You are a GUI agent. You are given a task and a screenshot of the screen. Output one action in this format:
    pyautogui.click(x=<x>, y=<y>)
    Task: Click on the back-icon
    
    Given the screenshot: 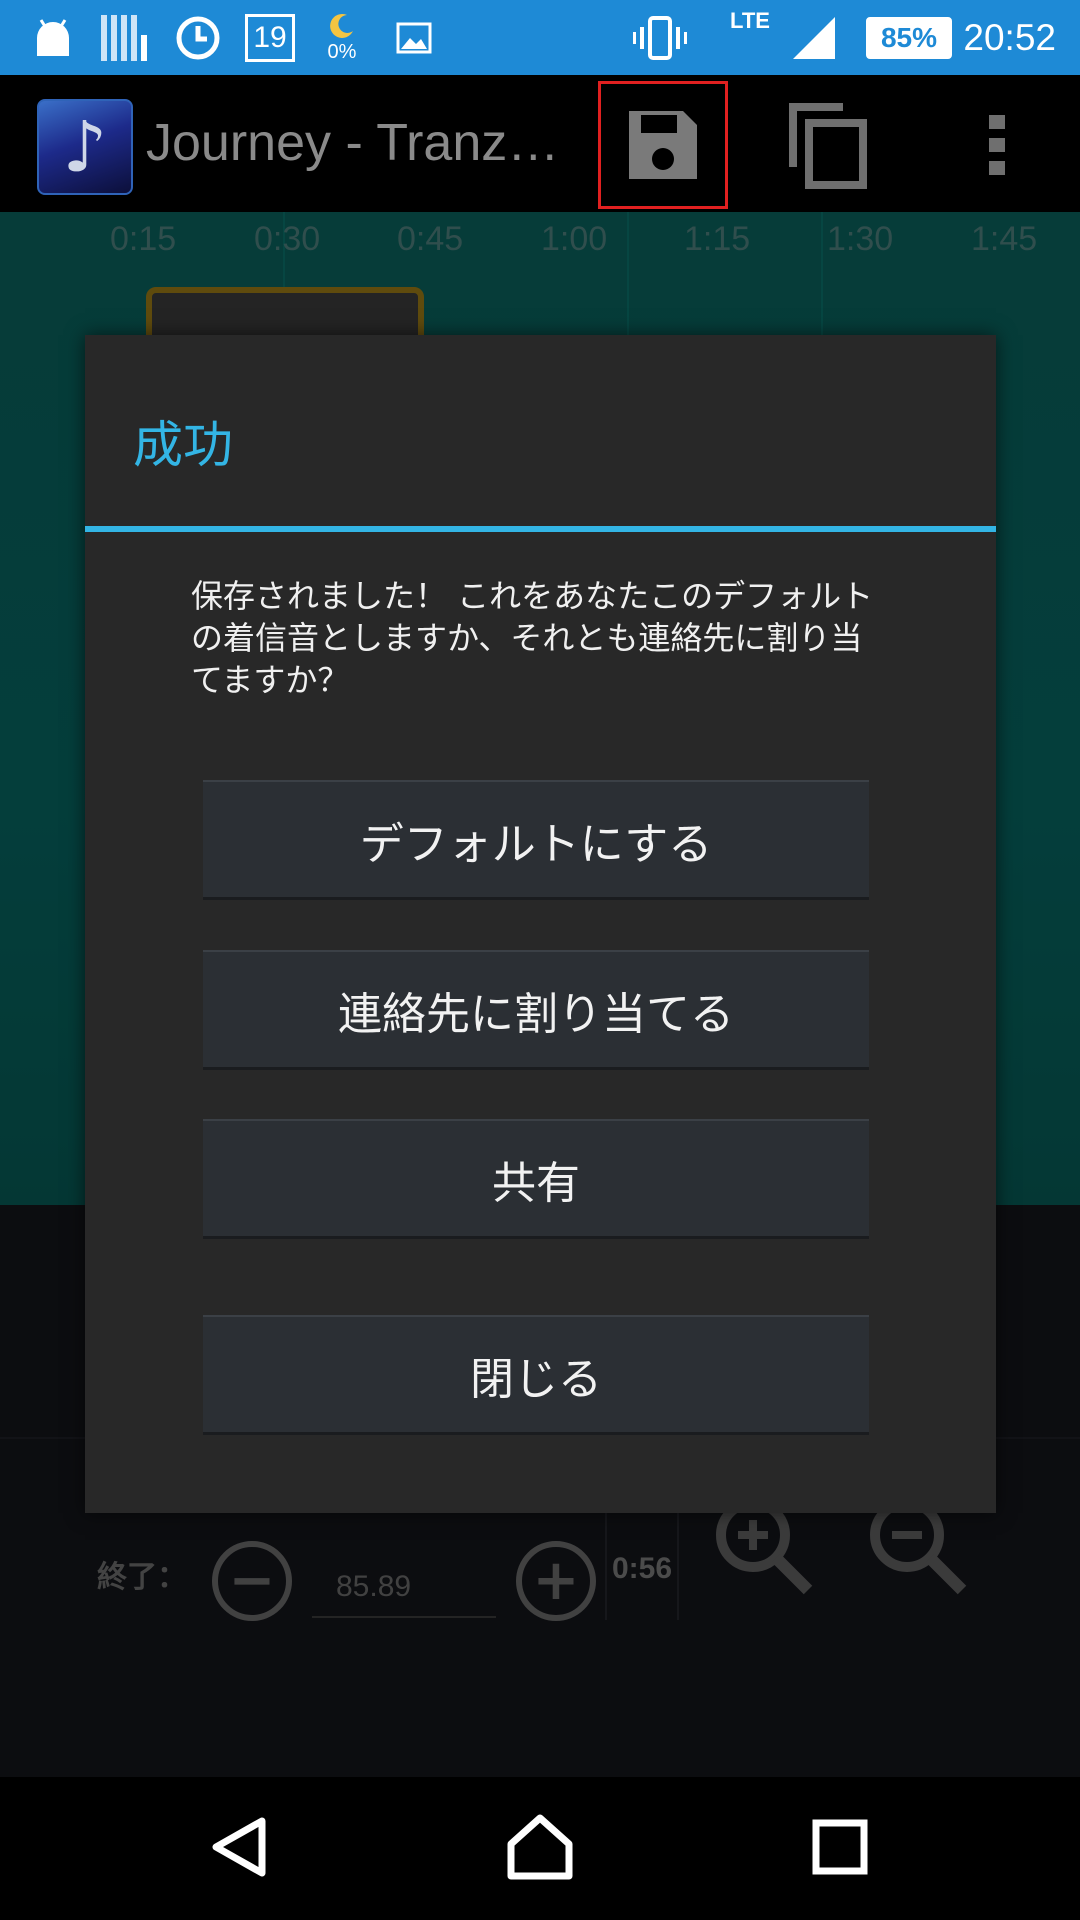 What is the action you would take?
    pyautogui.click(x=239, y=1847)
    